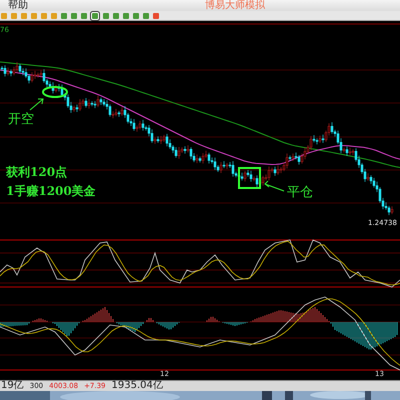 The width and height of the screenshot is (400, 400). Describe the element at coordinates (249, 178) in the screenshot. I see `highlight-frame` at that location.